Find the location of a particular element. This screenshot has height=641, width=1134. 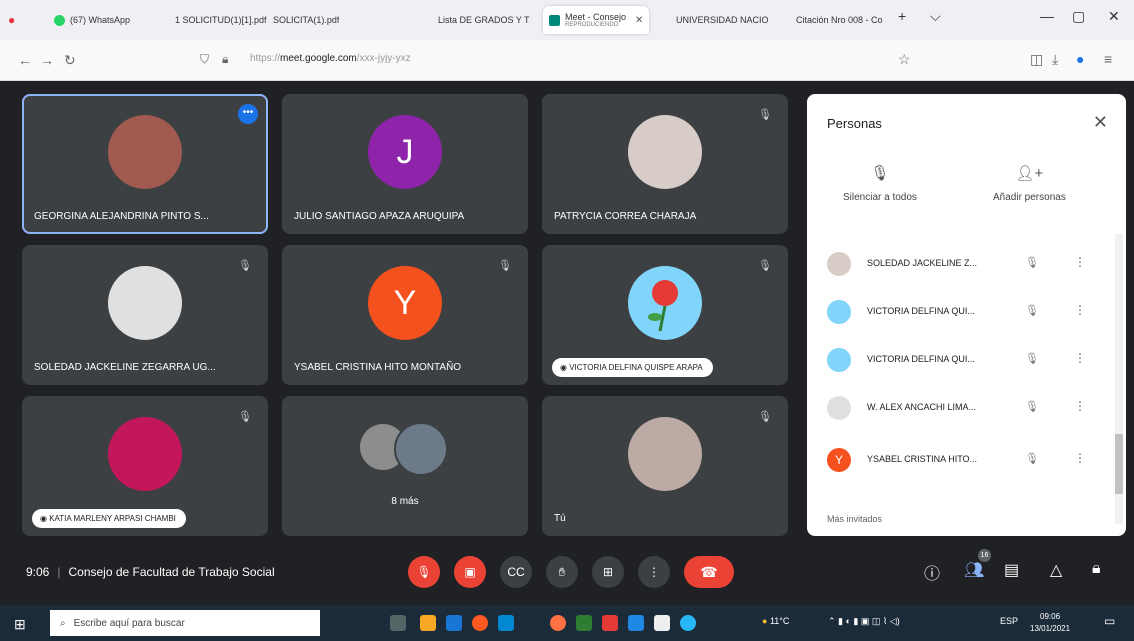

mic-toggle-button: 🎙︎ is located at coordinates (424, 572).